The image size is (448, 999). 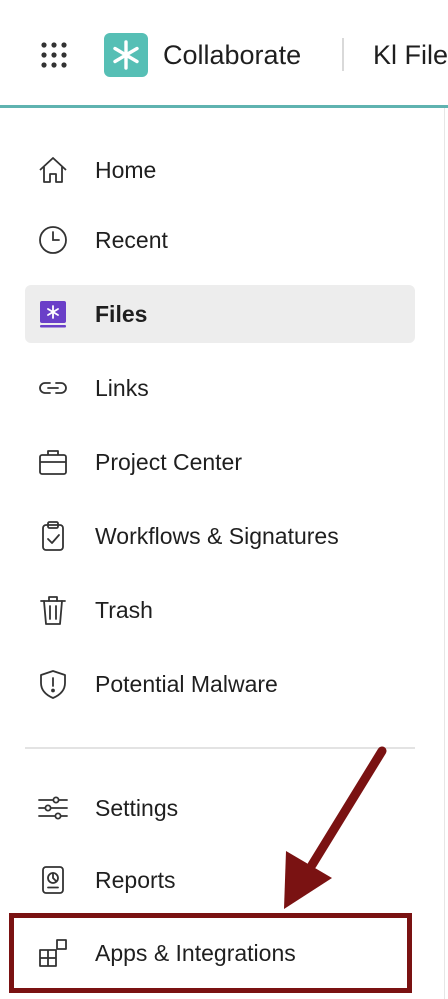 What do you see at coordinates (137, 808) in the screenshot?
I see `sidebar-item-label: Settings` at bounding box center [137, 808].